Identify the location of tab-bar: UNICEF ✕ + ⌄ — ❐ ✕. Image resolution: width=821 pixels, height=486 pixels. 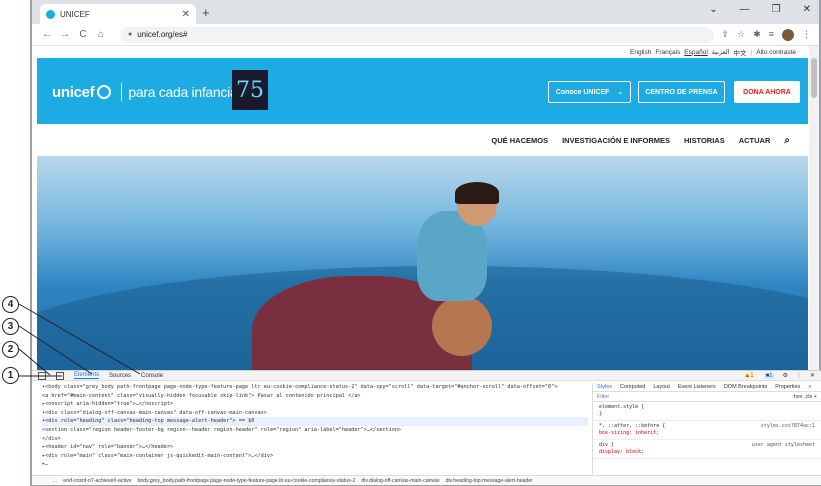
(425, 12).